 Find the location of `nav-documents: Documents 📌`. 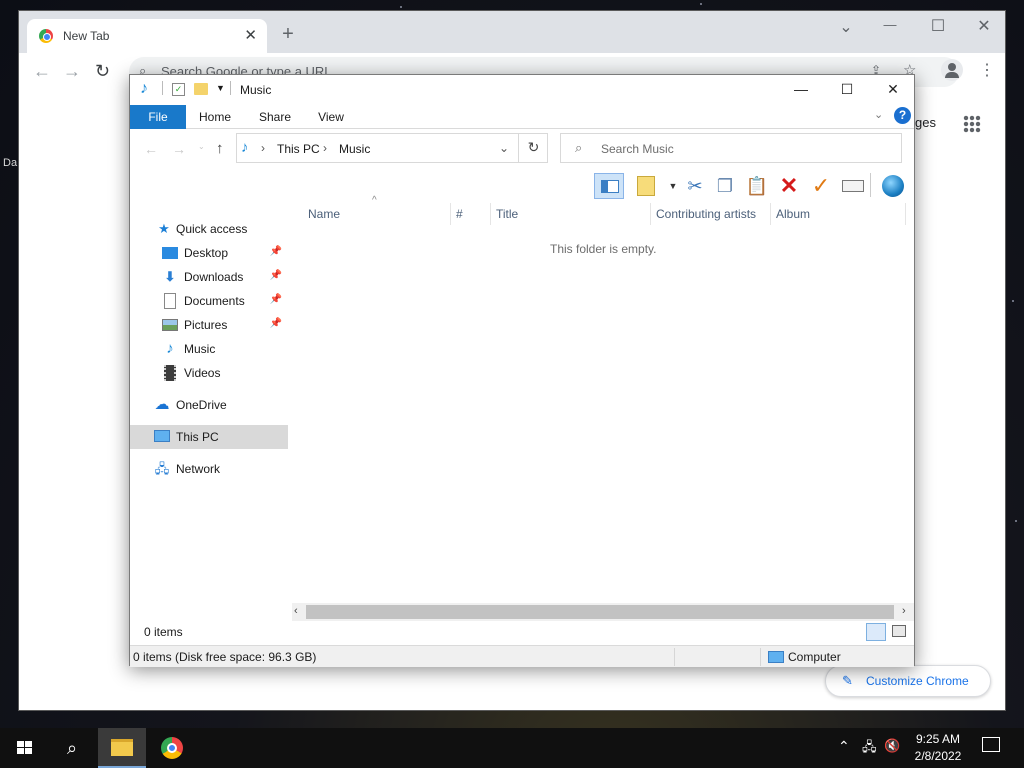

nav-documents: Documents 📌 is located at coordinates (209, 301).